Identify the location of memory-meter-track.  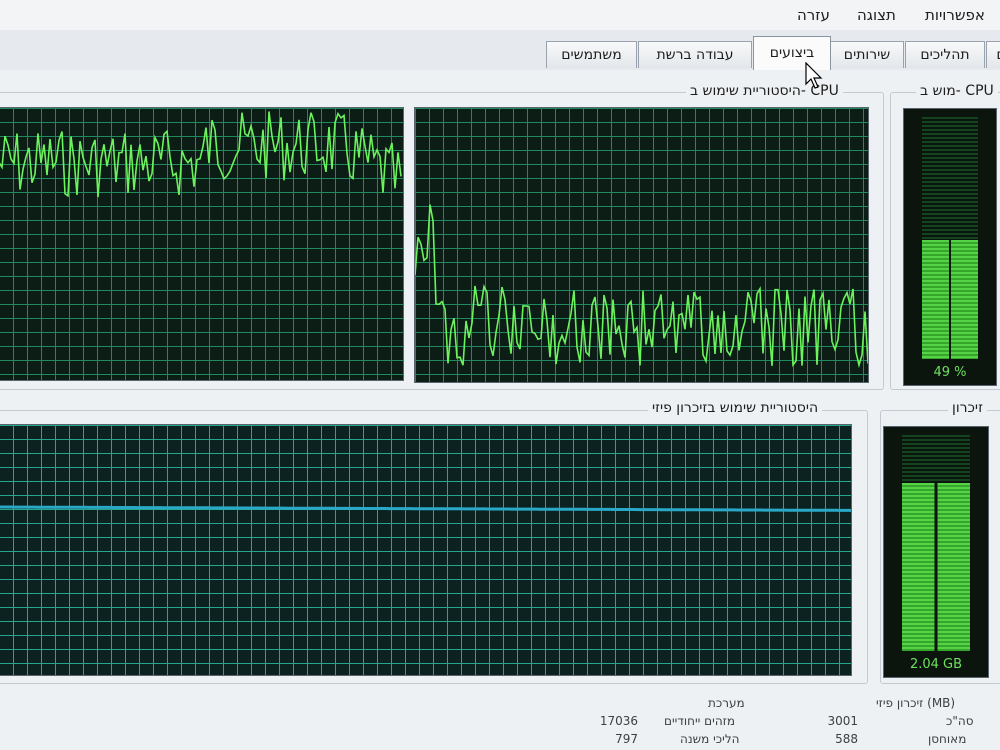
(936, 543).